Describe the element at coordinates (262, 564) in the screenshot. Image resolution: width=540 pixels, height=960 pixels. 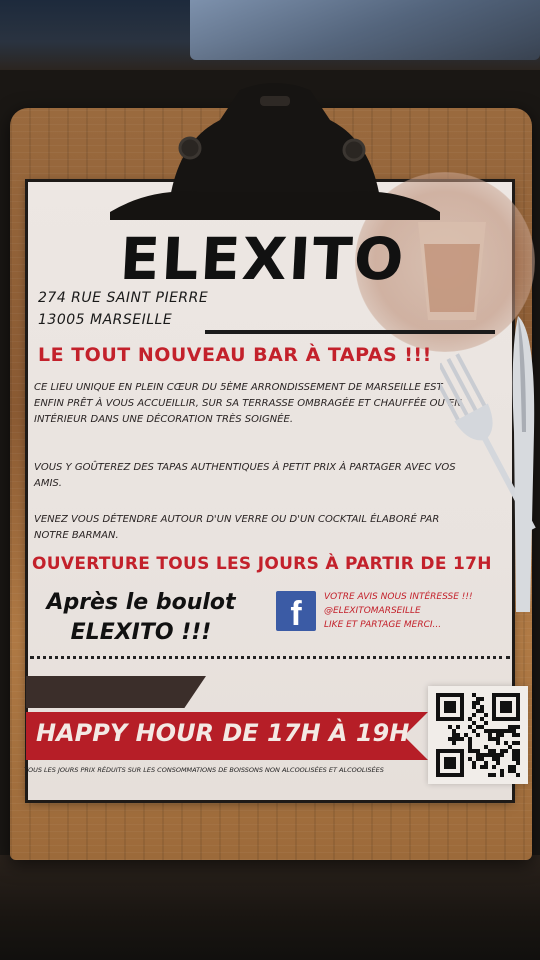
I see `opening-hours: OUVERTURE TOUS LES JOURS À PARTIR DE 17H` at that location.